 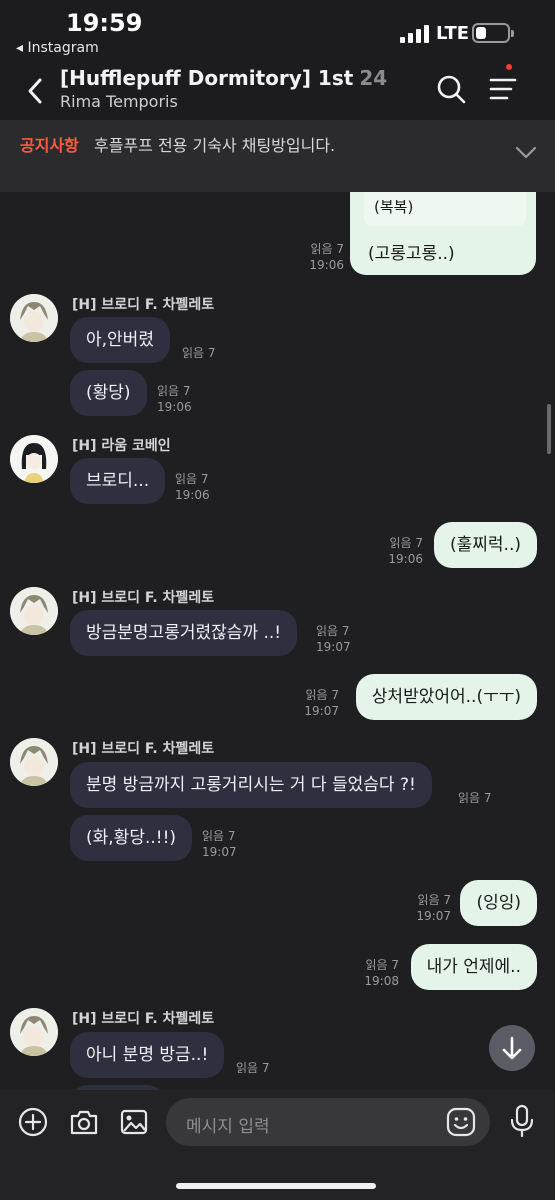 I want to click on message-input-placeholder: 메시지 입력, so click(x=228, y=1127).